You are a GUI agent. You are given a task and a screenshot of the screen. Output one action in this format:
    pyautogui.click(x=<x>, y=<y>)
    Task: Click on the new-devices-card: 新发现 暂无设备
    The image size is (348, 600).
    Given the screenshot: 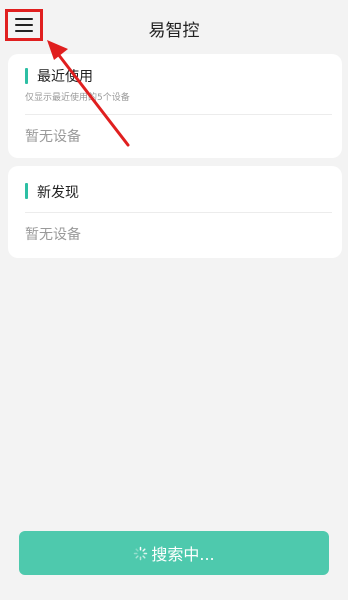 What is the action you would take?
    pyautogui.click(x=175, y=212)
    